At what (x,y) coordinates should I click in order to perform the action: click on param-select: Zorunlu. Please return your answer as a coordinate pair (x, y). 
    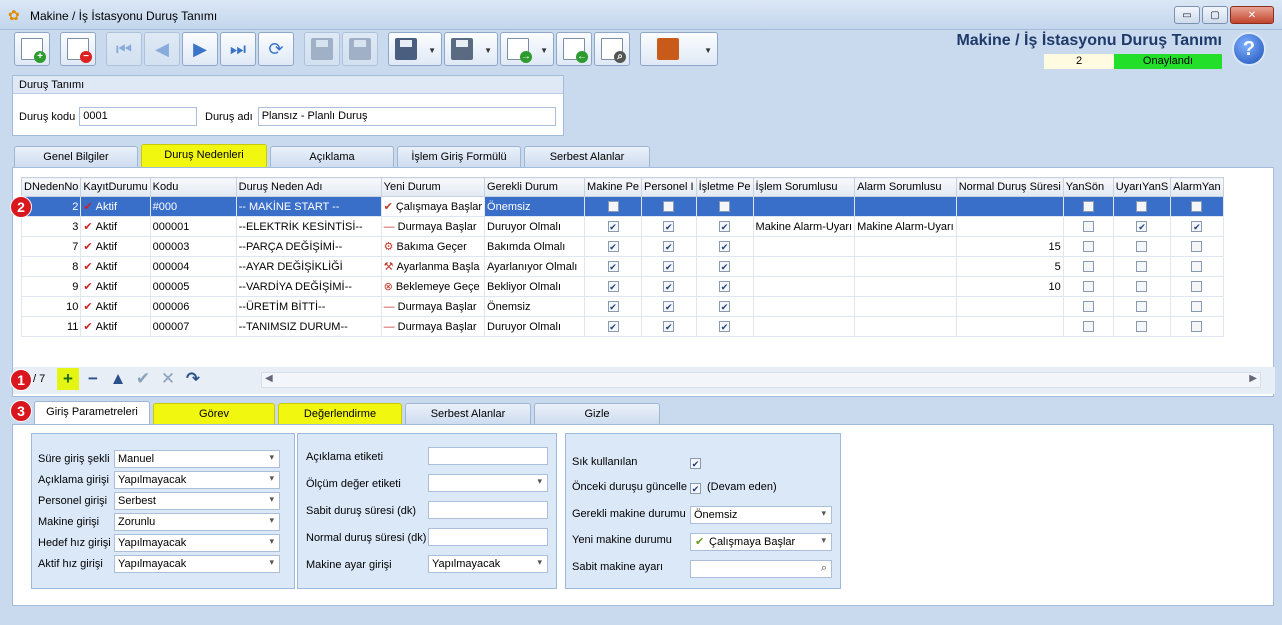
    Looking at the image, I should click on (197, 522).